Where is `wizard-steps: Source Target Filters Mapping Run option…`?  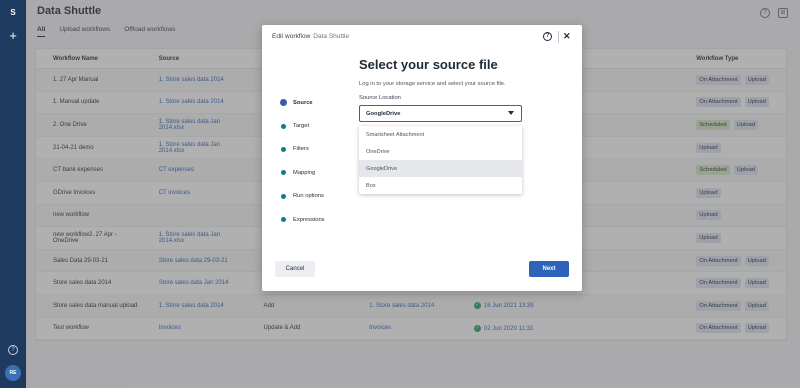
wizard-steps: Source Target Filters Mapping Run option… is located at coordinates (302, 161).